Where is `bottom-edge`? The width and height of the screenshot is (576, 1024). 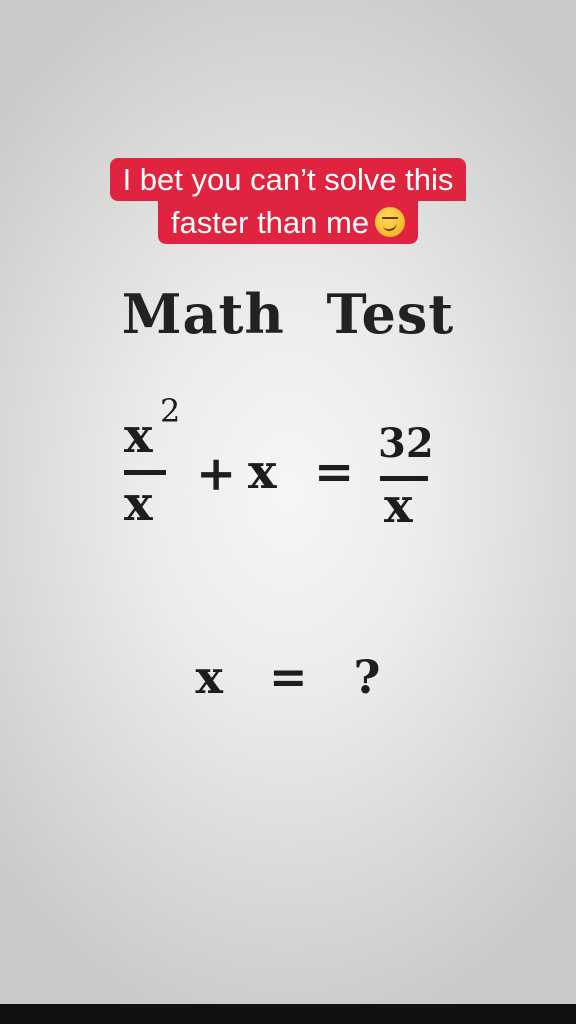
bottom-edge is located at coordinates (288, 1014).